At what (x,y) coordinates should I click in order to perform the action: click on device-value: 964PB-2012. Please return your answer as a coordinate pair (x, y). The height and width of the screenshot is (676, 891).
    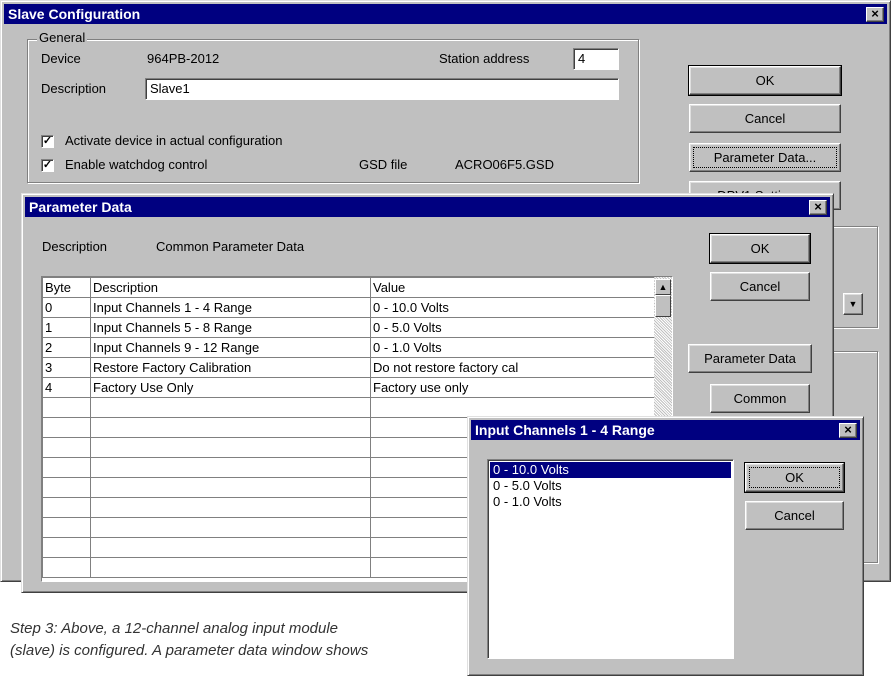
    Looking at the image, I should click on (183, 58).